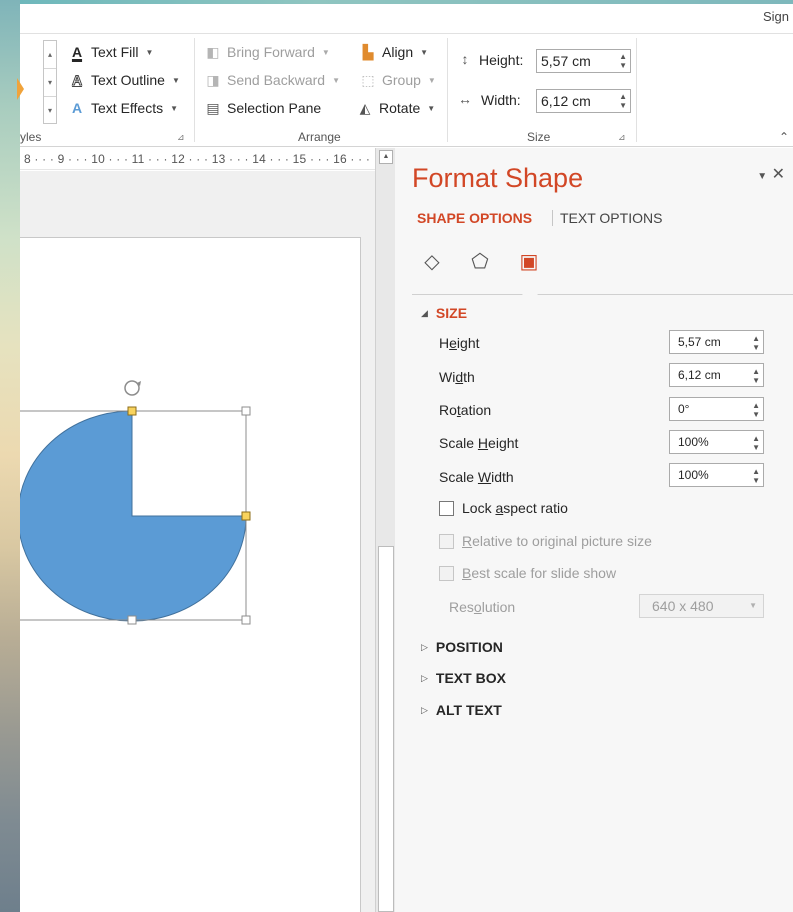 This screenshot has width=793, height=912. I want to click on height-input: 5,57 cm ▲ ▼, so click(716, 342).